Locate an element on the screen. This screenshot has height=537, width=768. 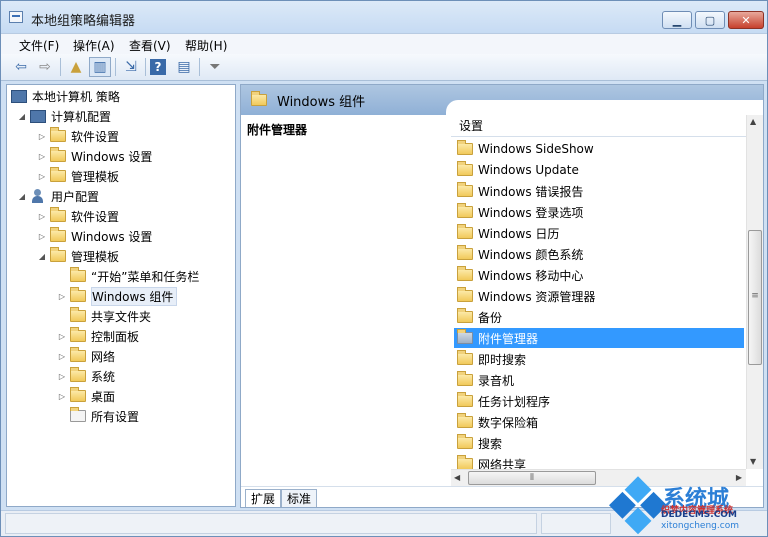
tree-node-user-config: ◢ 用户配置 is located at coordinates (58, 196).